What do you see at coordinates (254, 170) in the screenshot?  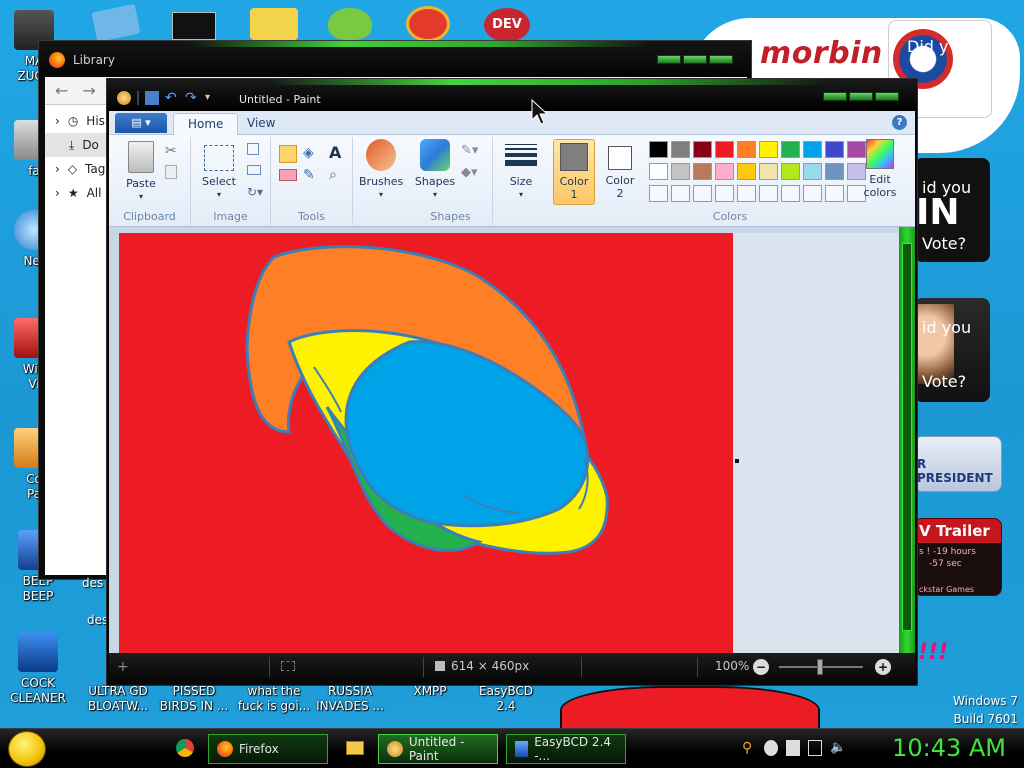 I see `resize-icon` at bounding box center [254, 170].